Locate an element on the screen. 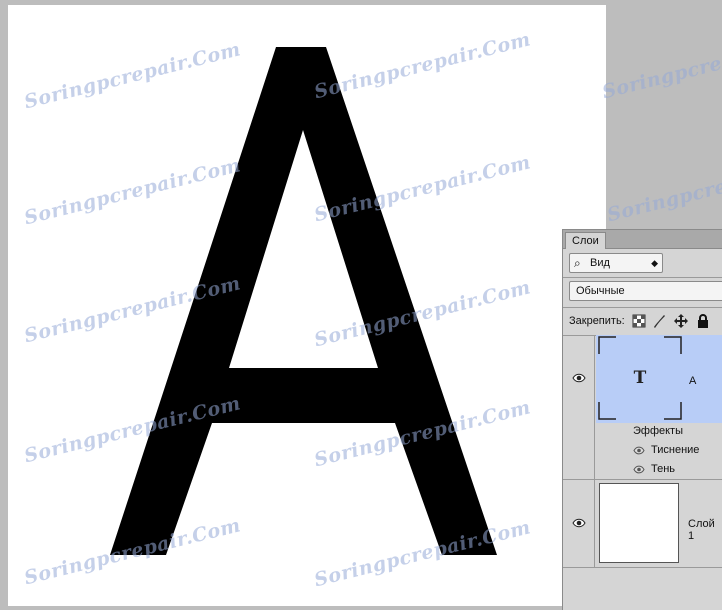 This screenshot has width=722, height=610. blend-mode-select: Обычные is located at coordinates (645, 291).